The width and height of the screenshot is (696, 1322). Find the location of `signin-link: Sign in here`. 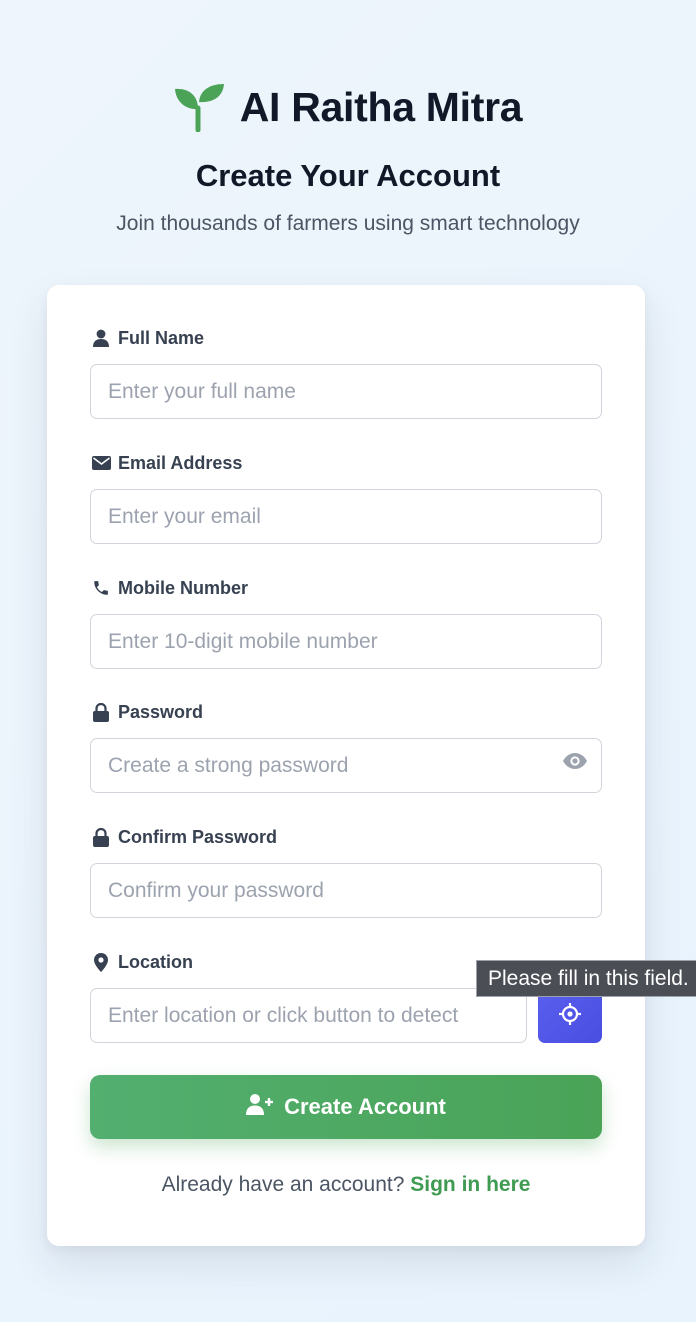

signin-link: Sign in here is located at coordinates (470, 1184).